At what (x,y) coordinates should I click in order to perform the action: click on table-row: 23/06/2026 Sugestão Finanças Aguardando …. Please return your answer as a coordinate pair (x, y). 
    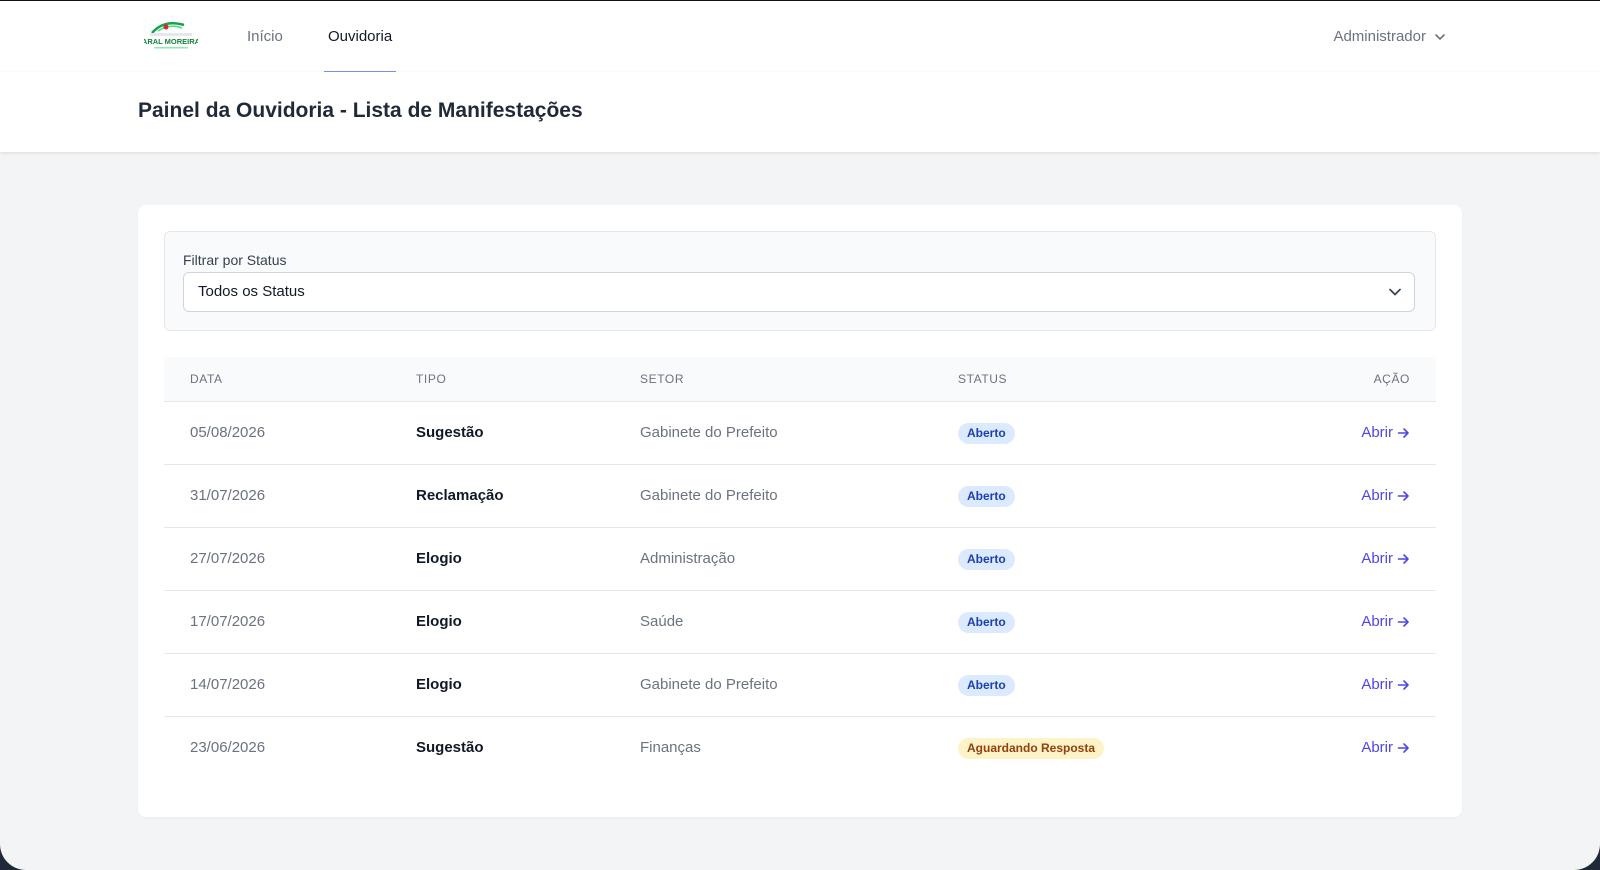
    Looking at the image, I should click on (800, 748).